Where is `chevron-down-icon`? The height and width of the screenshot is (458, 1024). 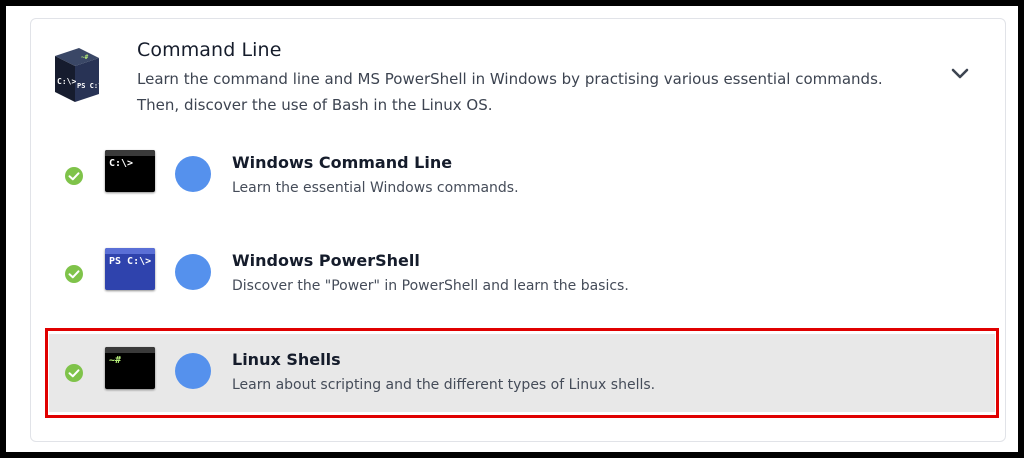
chevron-down-icon is located at coordinates (960, 74).